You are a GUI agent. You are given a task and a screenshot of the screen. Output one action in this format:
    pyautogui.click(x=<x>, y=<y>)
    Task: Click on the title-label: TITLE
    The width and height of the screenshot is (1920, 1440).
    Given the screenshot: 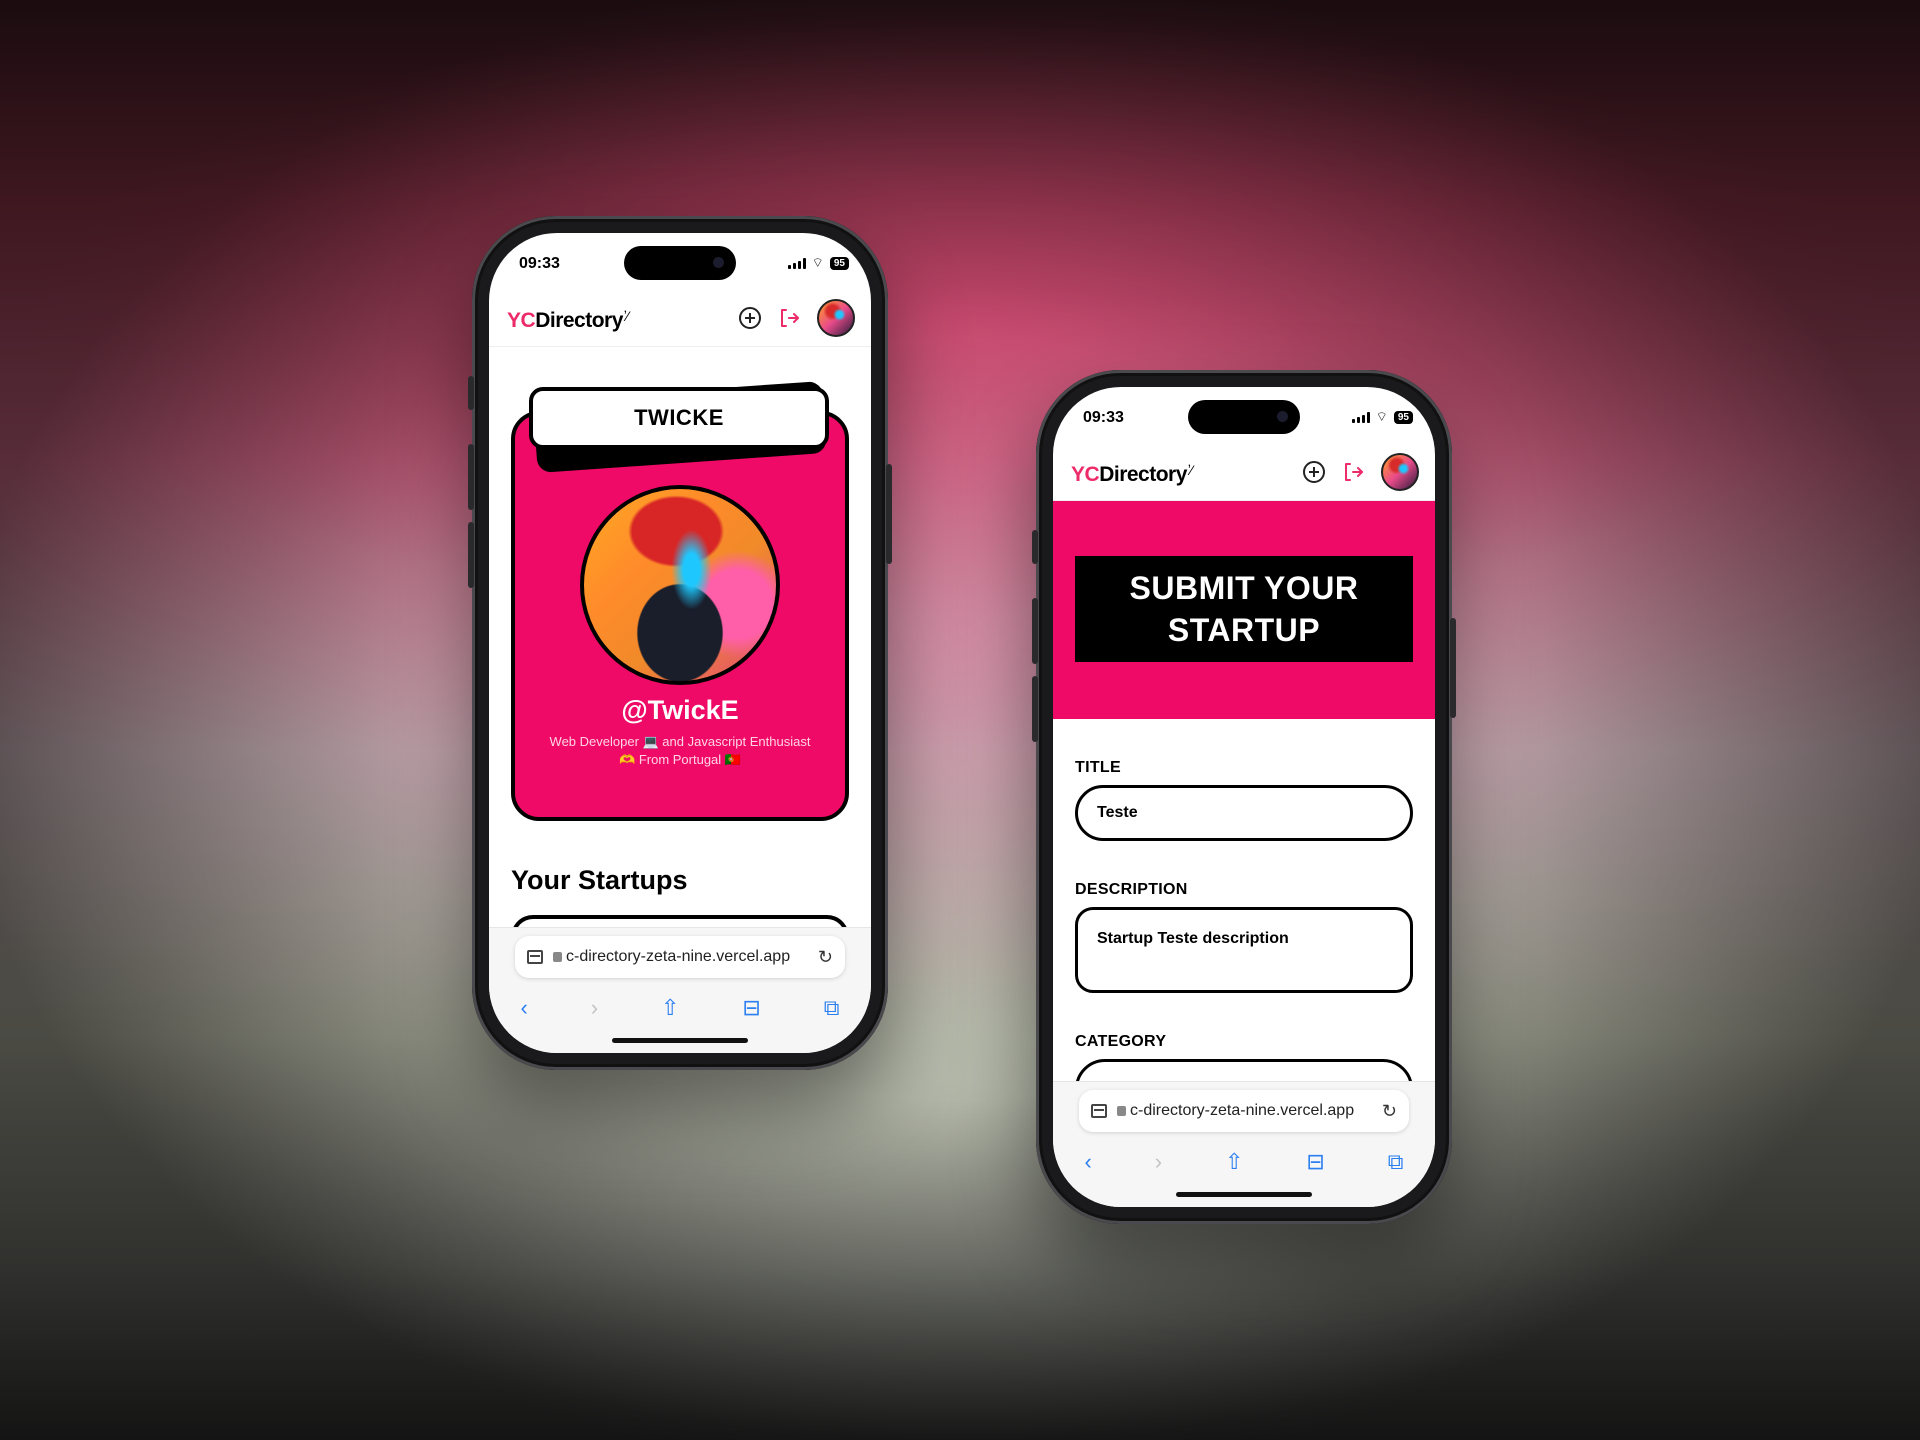 What is the action you would take?
    pyautogui.click(x=1098, y=767)
    